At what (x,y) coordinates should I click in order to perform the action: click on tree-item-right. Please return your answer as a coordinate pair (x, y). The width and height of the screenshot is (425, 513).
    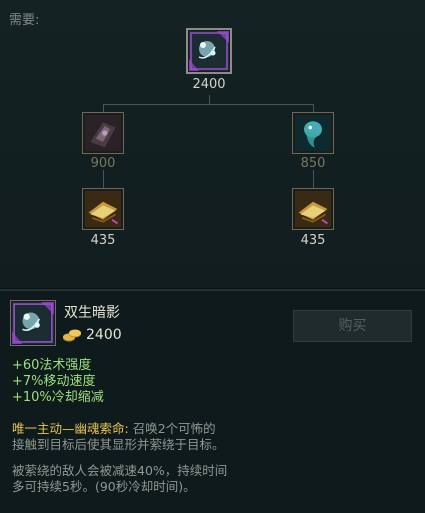
    Looking at the image, I should click on (313, 133).